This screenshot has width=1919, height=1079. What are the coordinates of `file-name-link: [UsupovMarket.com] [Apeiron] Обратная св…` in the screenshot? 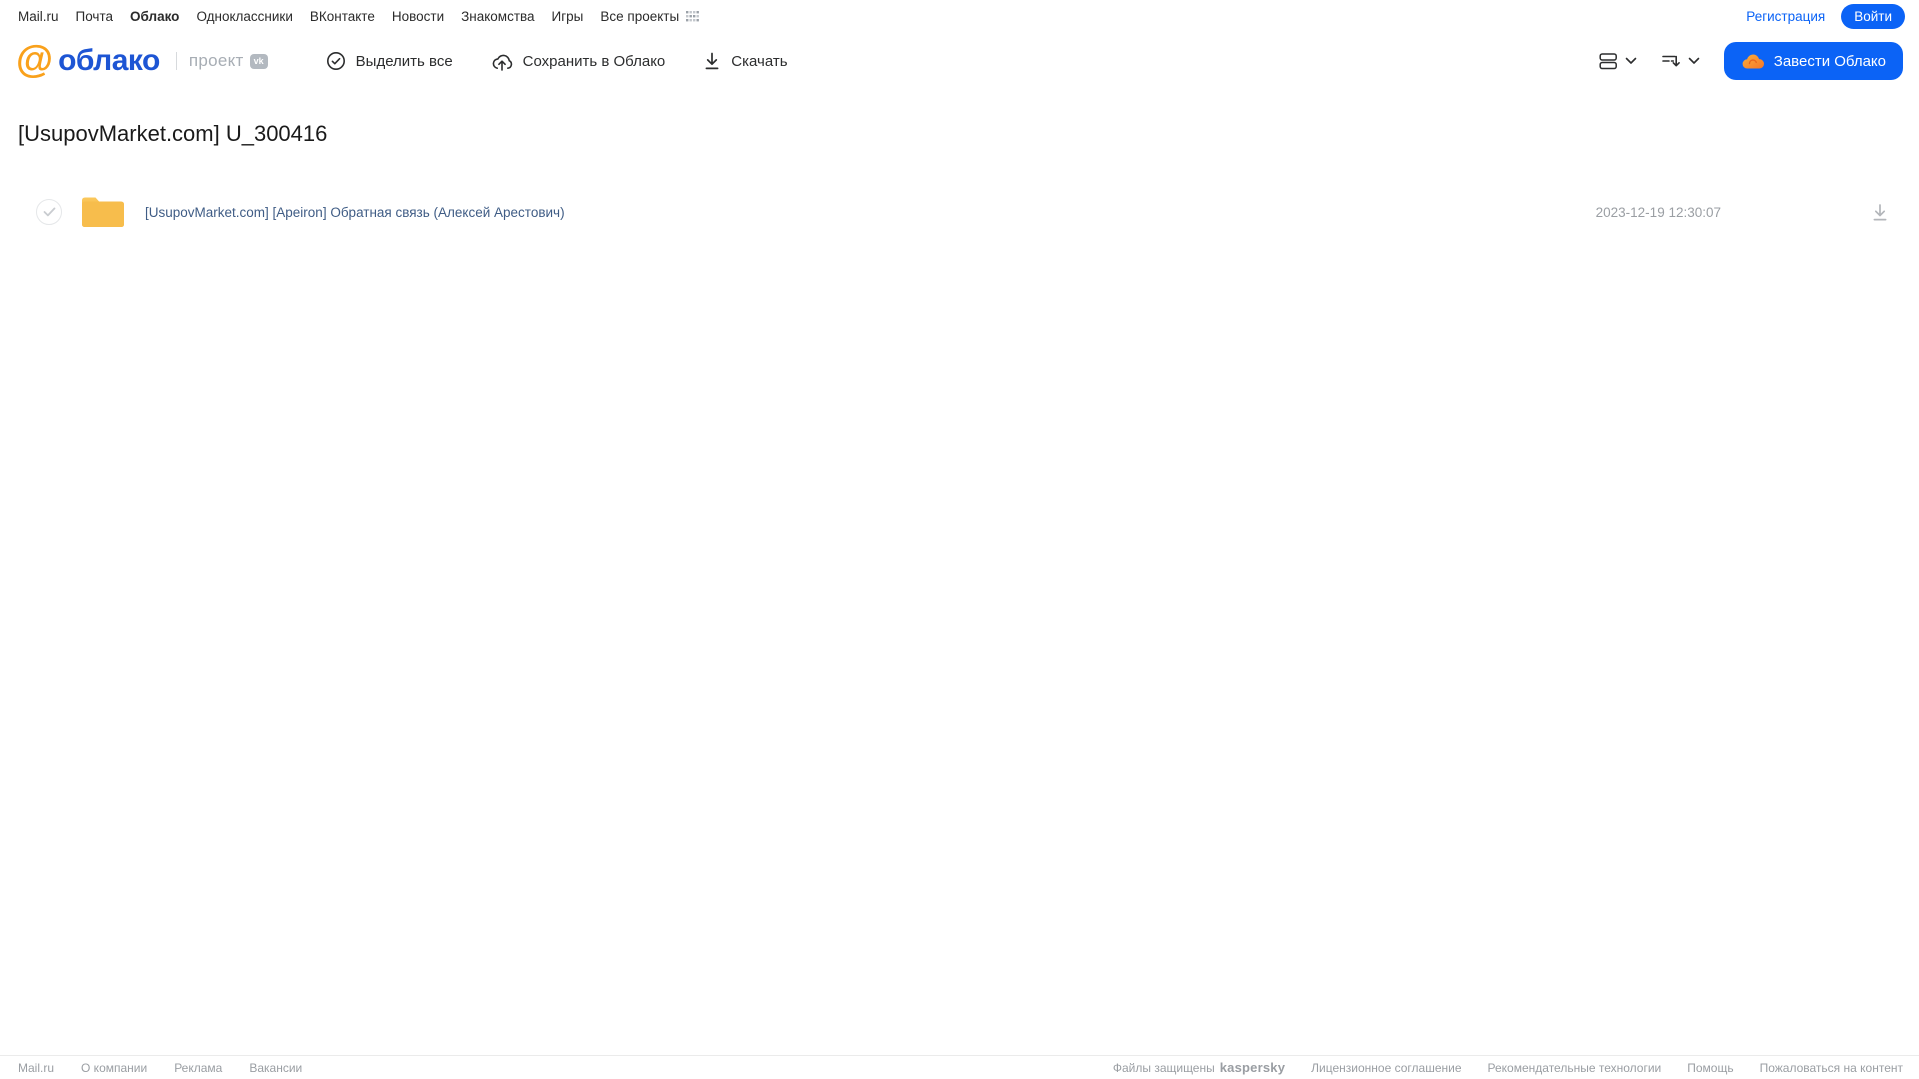 It's located at (355, 212).